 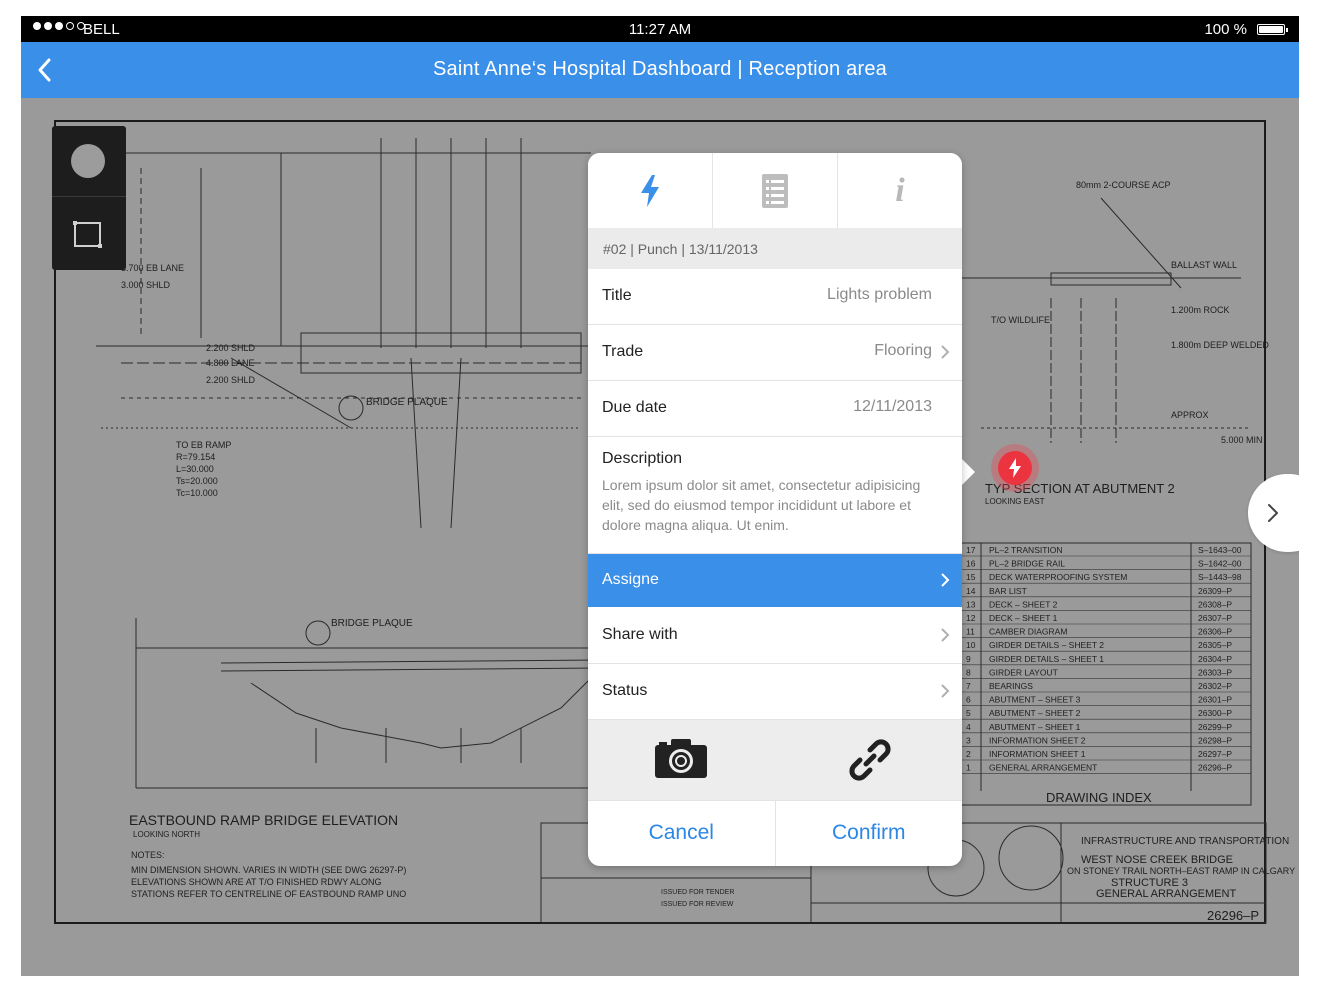 I want to click on index-row-number: 15, so click(x=971, y=577).